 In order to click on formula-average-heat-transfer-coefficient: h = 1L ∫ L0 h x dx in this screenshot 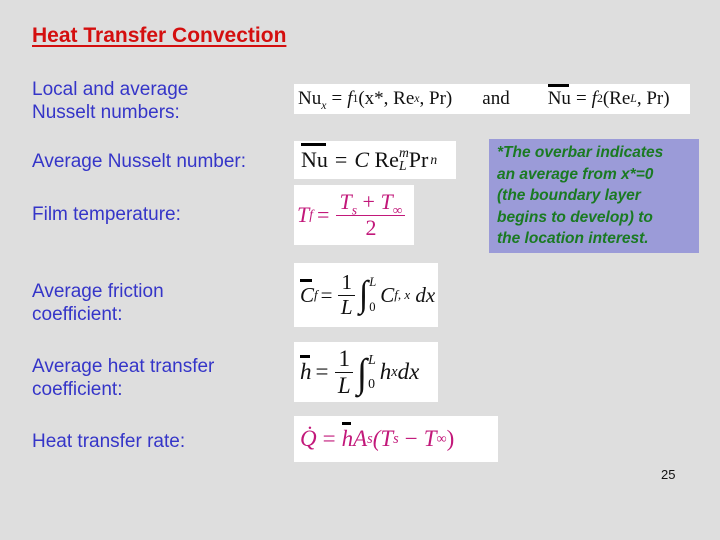, I will do `click(366, 372)`.